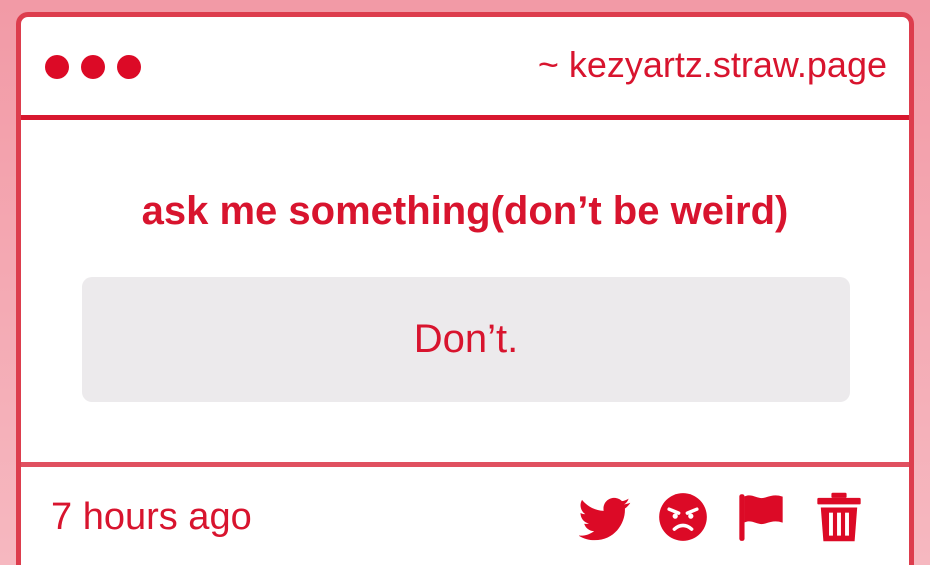  I want to click on share-twitter-button, so click(605, 517).